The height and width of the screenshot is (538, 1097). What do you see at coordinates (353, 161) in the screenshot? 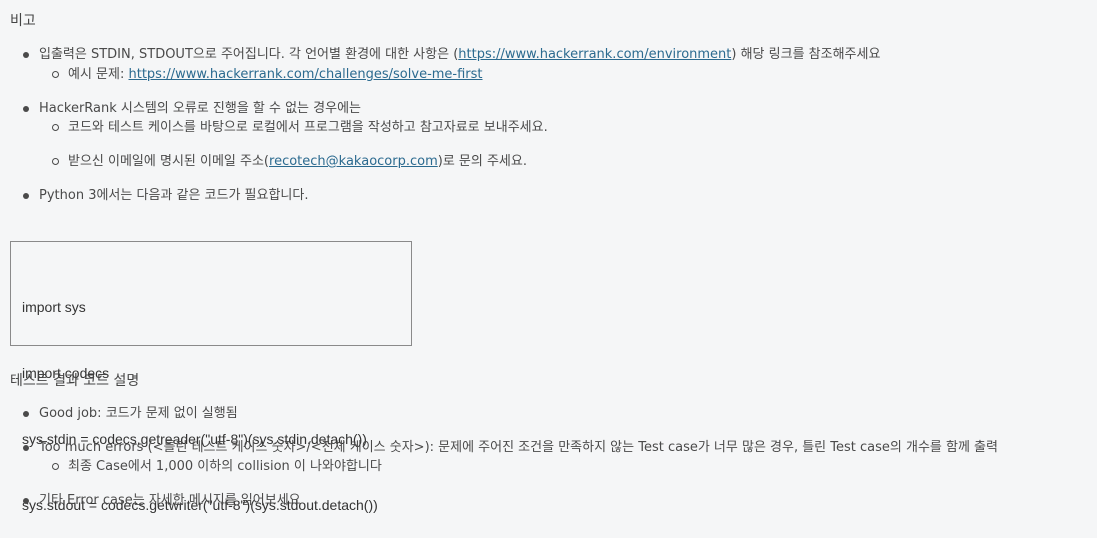
I see `email-link: recotech@kakaocorp.com` at bounding box center [353, 161].